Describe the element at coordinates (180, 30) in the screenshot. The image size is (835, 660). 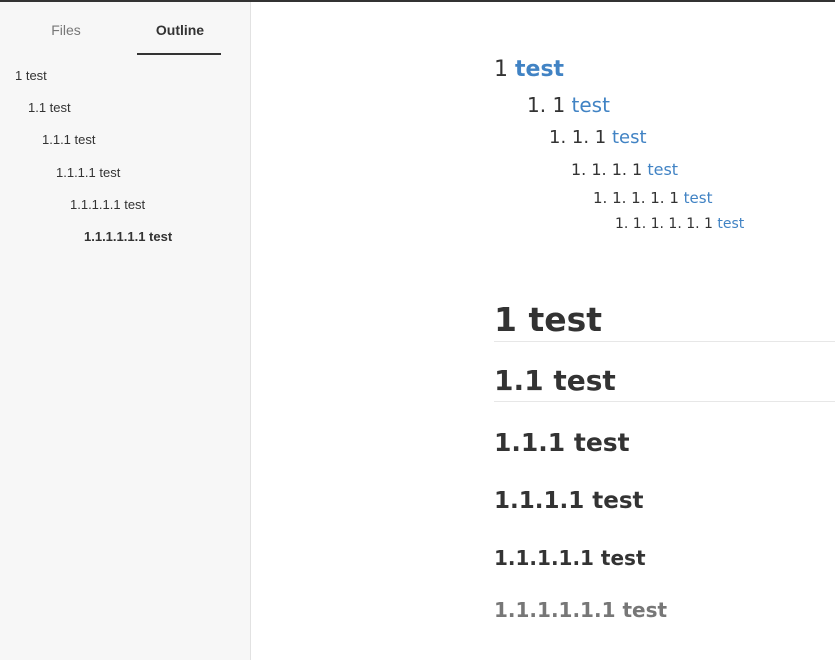
I see `tab-outline: Outline` at that location.